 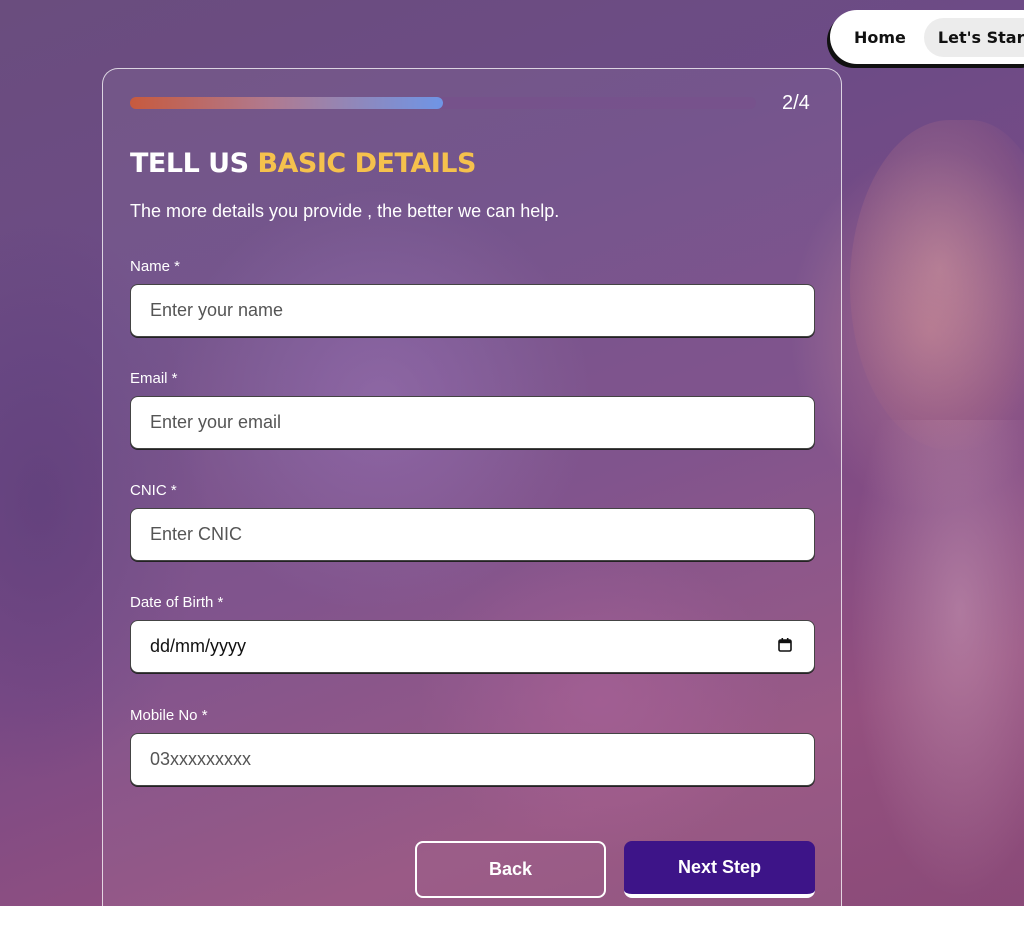 What do you see at coordinates (169, 715) in the screenshot?
I see `mobile-label: Mobile No *` at bounding box center [169, 715].